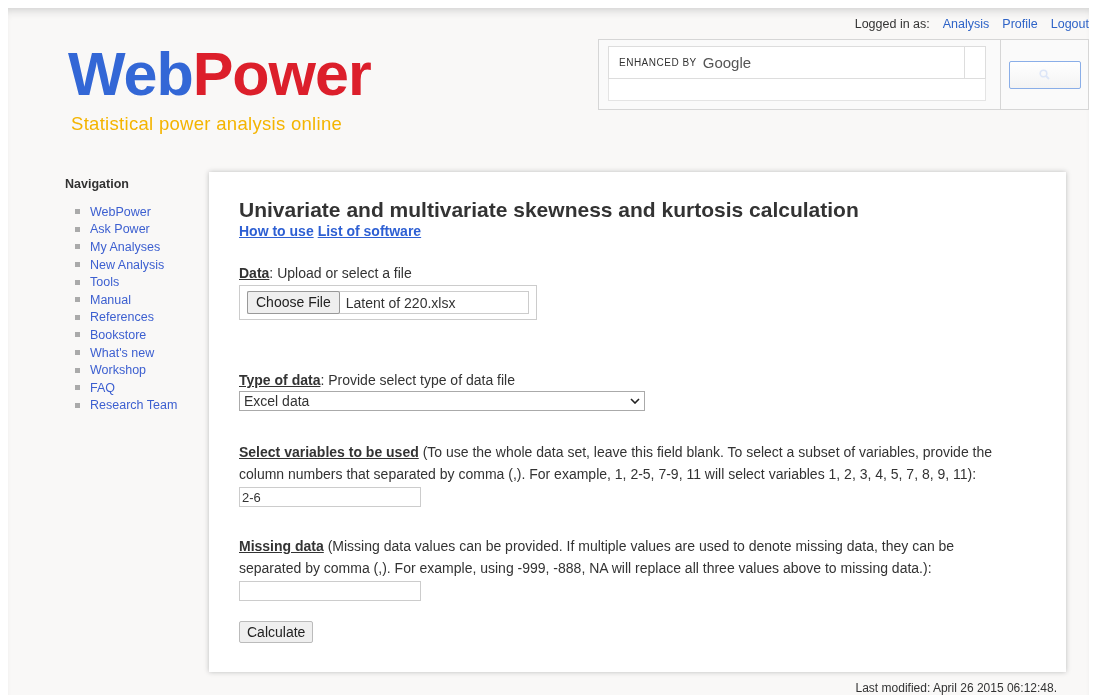 The image size is (1097, 695). What do you see at coordinates (122, 317) in the screenshot?
I see `nav-link: References` at bounding box center [122, 317].